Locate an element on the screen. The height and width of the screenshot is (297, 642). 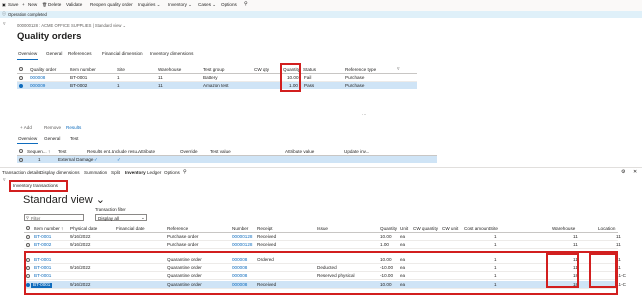
col-reference-type: Reference type is located at coordinates (360, 70).